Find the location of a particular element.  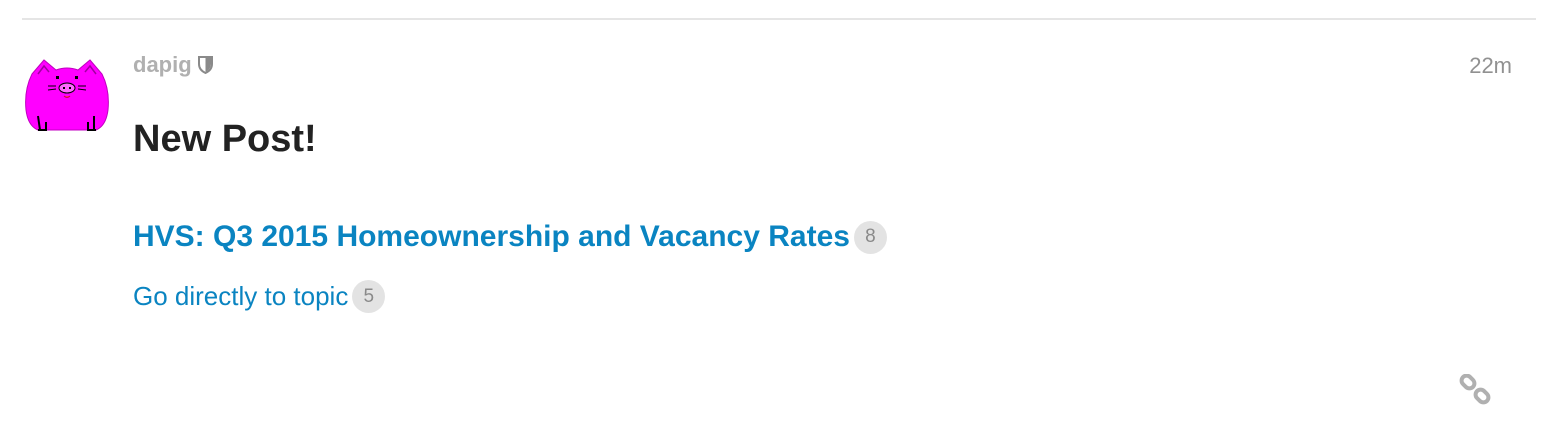

share-link-icon is located at coordinates (1475, 390).